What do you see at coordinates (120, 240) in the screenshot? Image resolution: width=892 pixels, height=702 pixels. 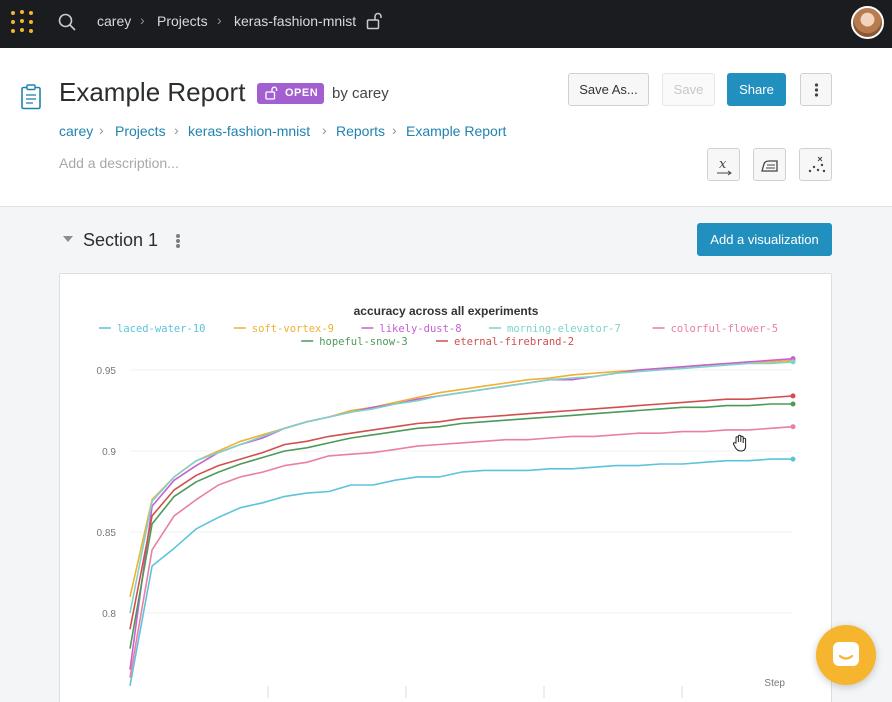 I see `section-title: Section 1` at bounding box center [120, 240].